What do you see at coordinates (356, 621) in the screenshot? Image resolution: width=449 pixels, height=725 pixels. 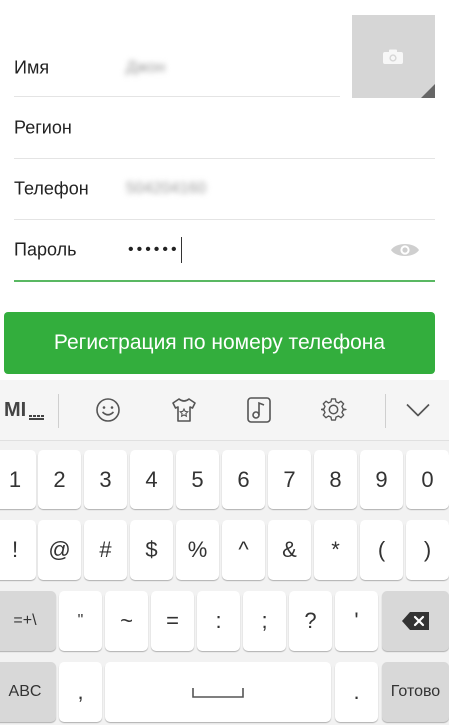 I see `key-apostrophe: '` at bounding box center [356, 621].